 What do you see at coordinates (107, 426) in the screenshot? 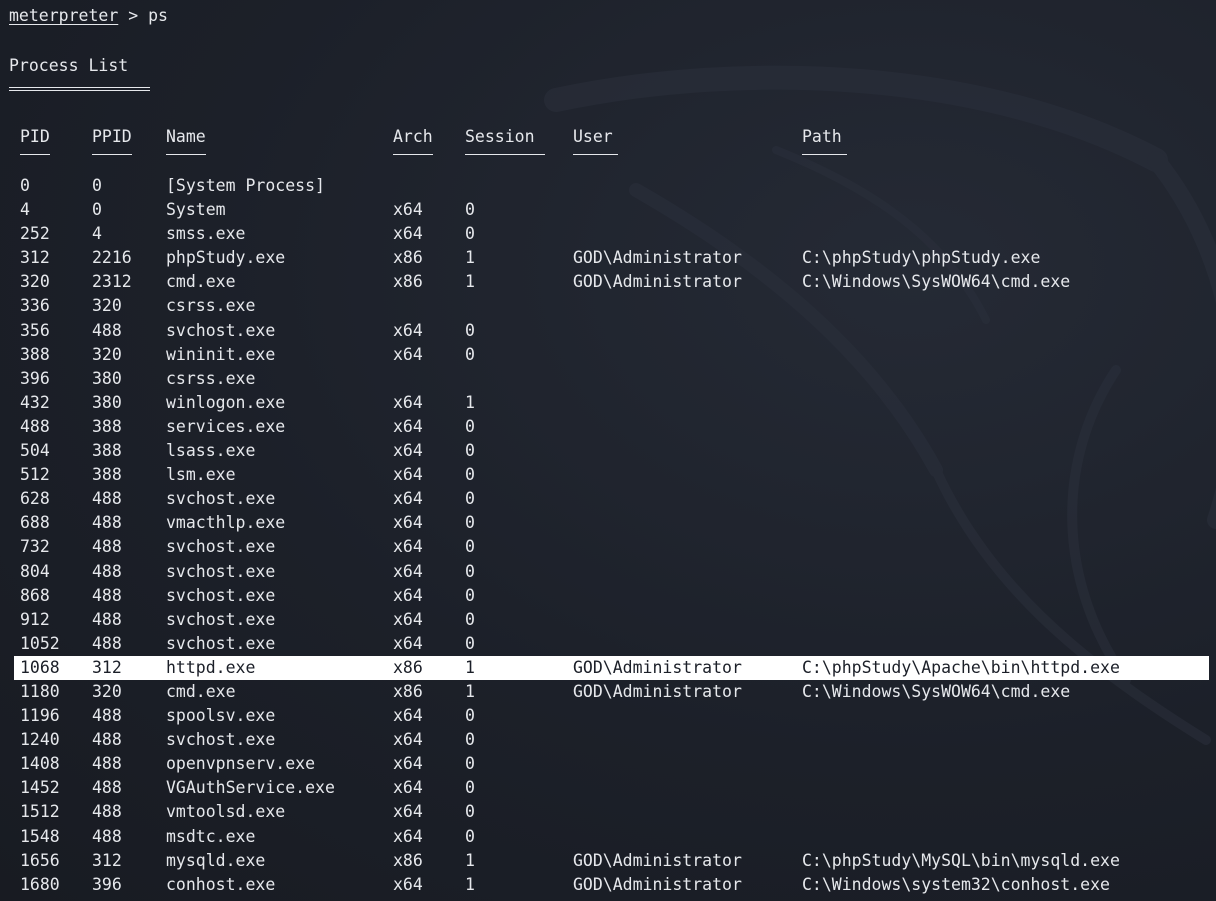
I see `ppid-cell: 388` at bounding box center [107, 426].